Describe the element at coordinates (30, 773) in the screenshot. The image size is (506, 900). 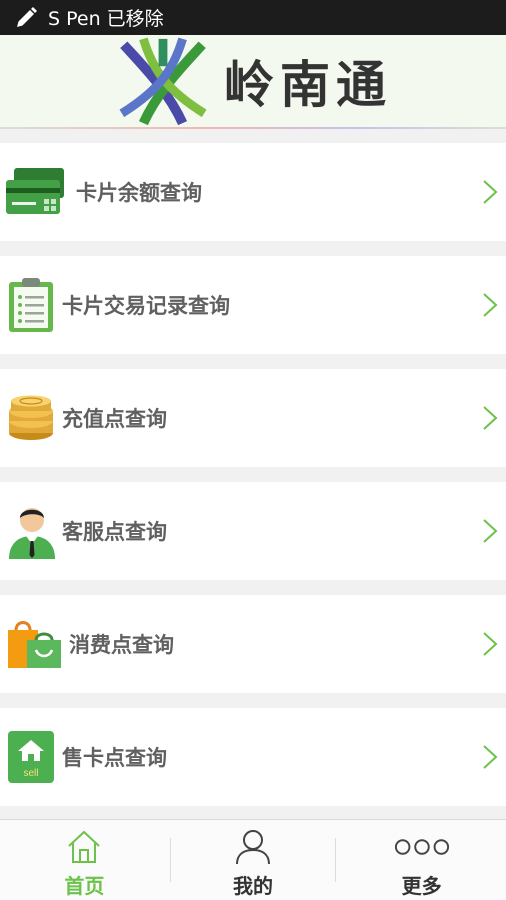
I see `svg-text: sell` at that location.